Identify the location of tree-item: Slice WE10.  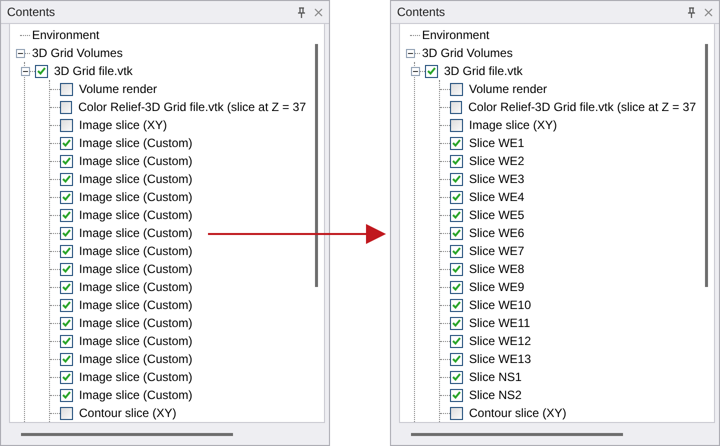
(500, 305).